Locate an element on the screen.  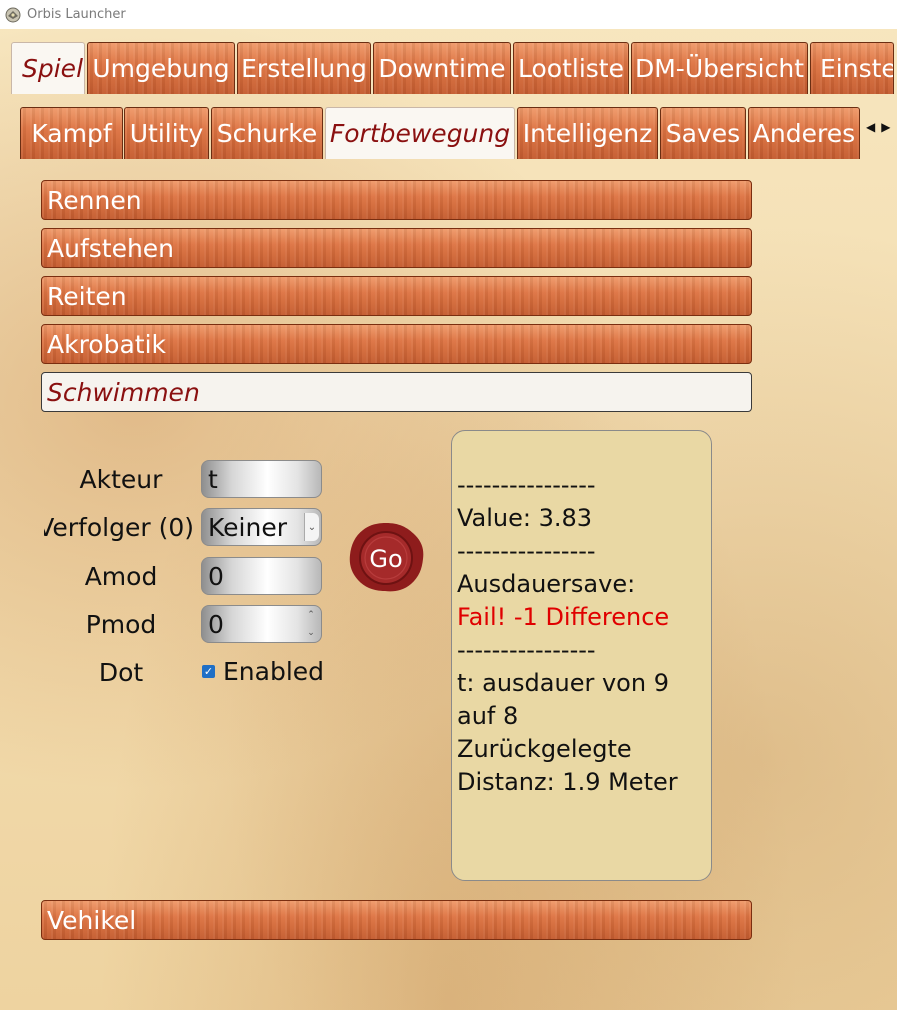
section-reiten: Reiten is located at coordinates (396, 296).